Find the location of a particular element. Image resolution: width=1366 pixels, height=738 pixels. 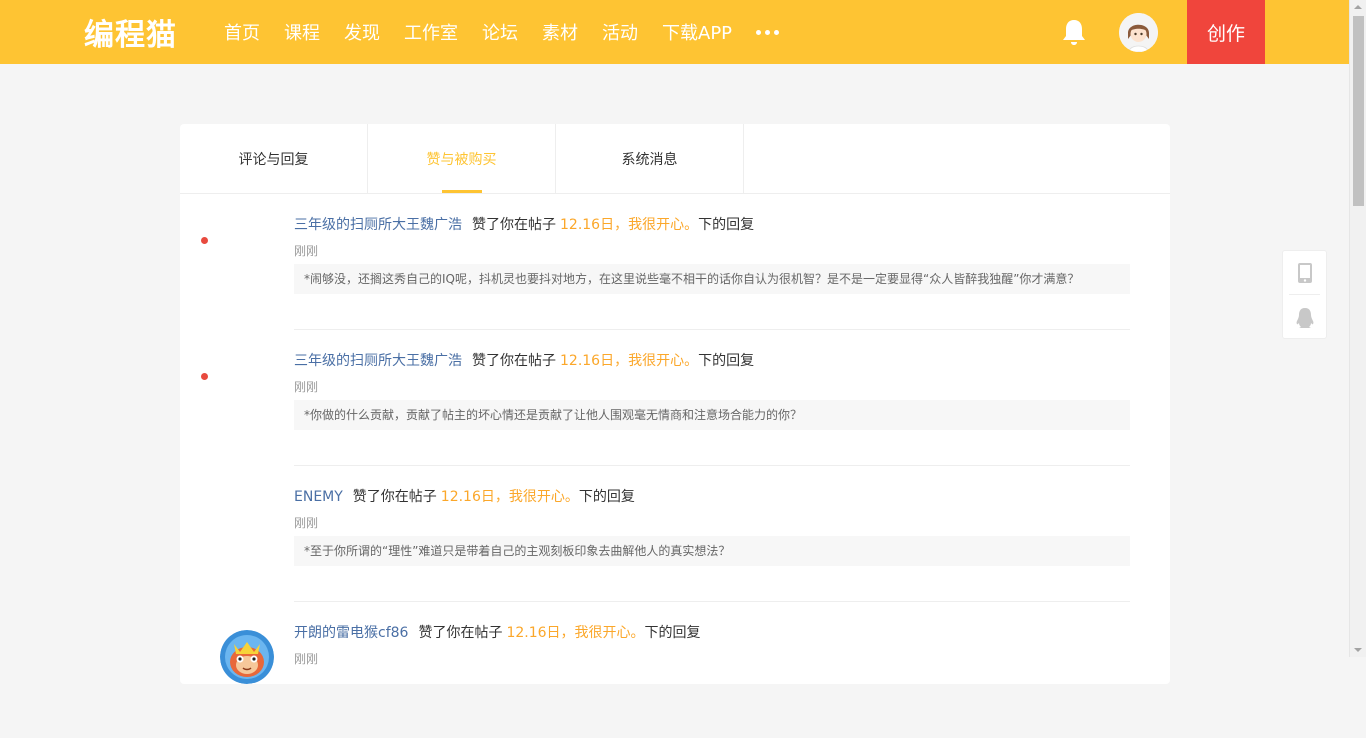

mobile-phone-icon is located at coordinates (1304, 272).